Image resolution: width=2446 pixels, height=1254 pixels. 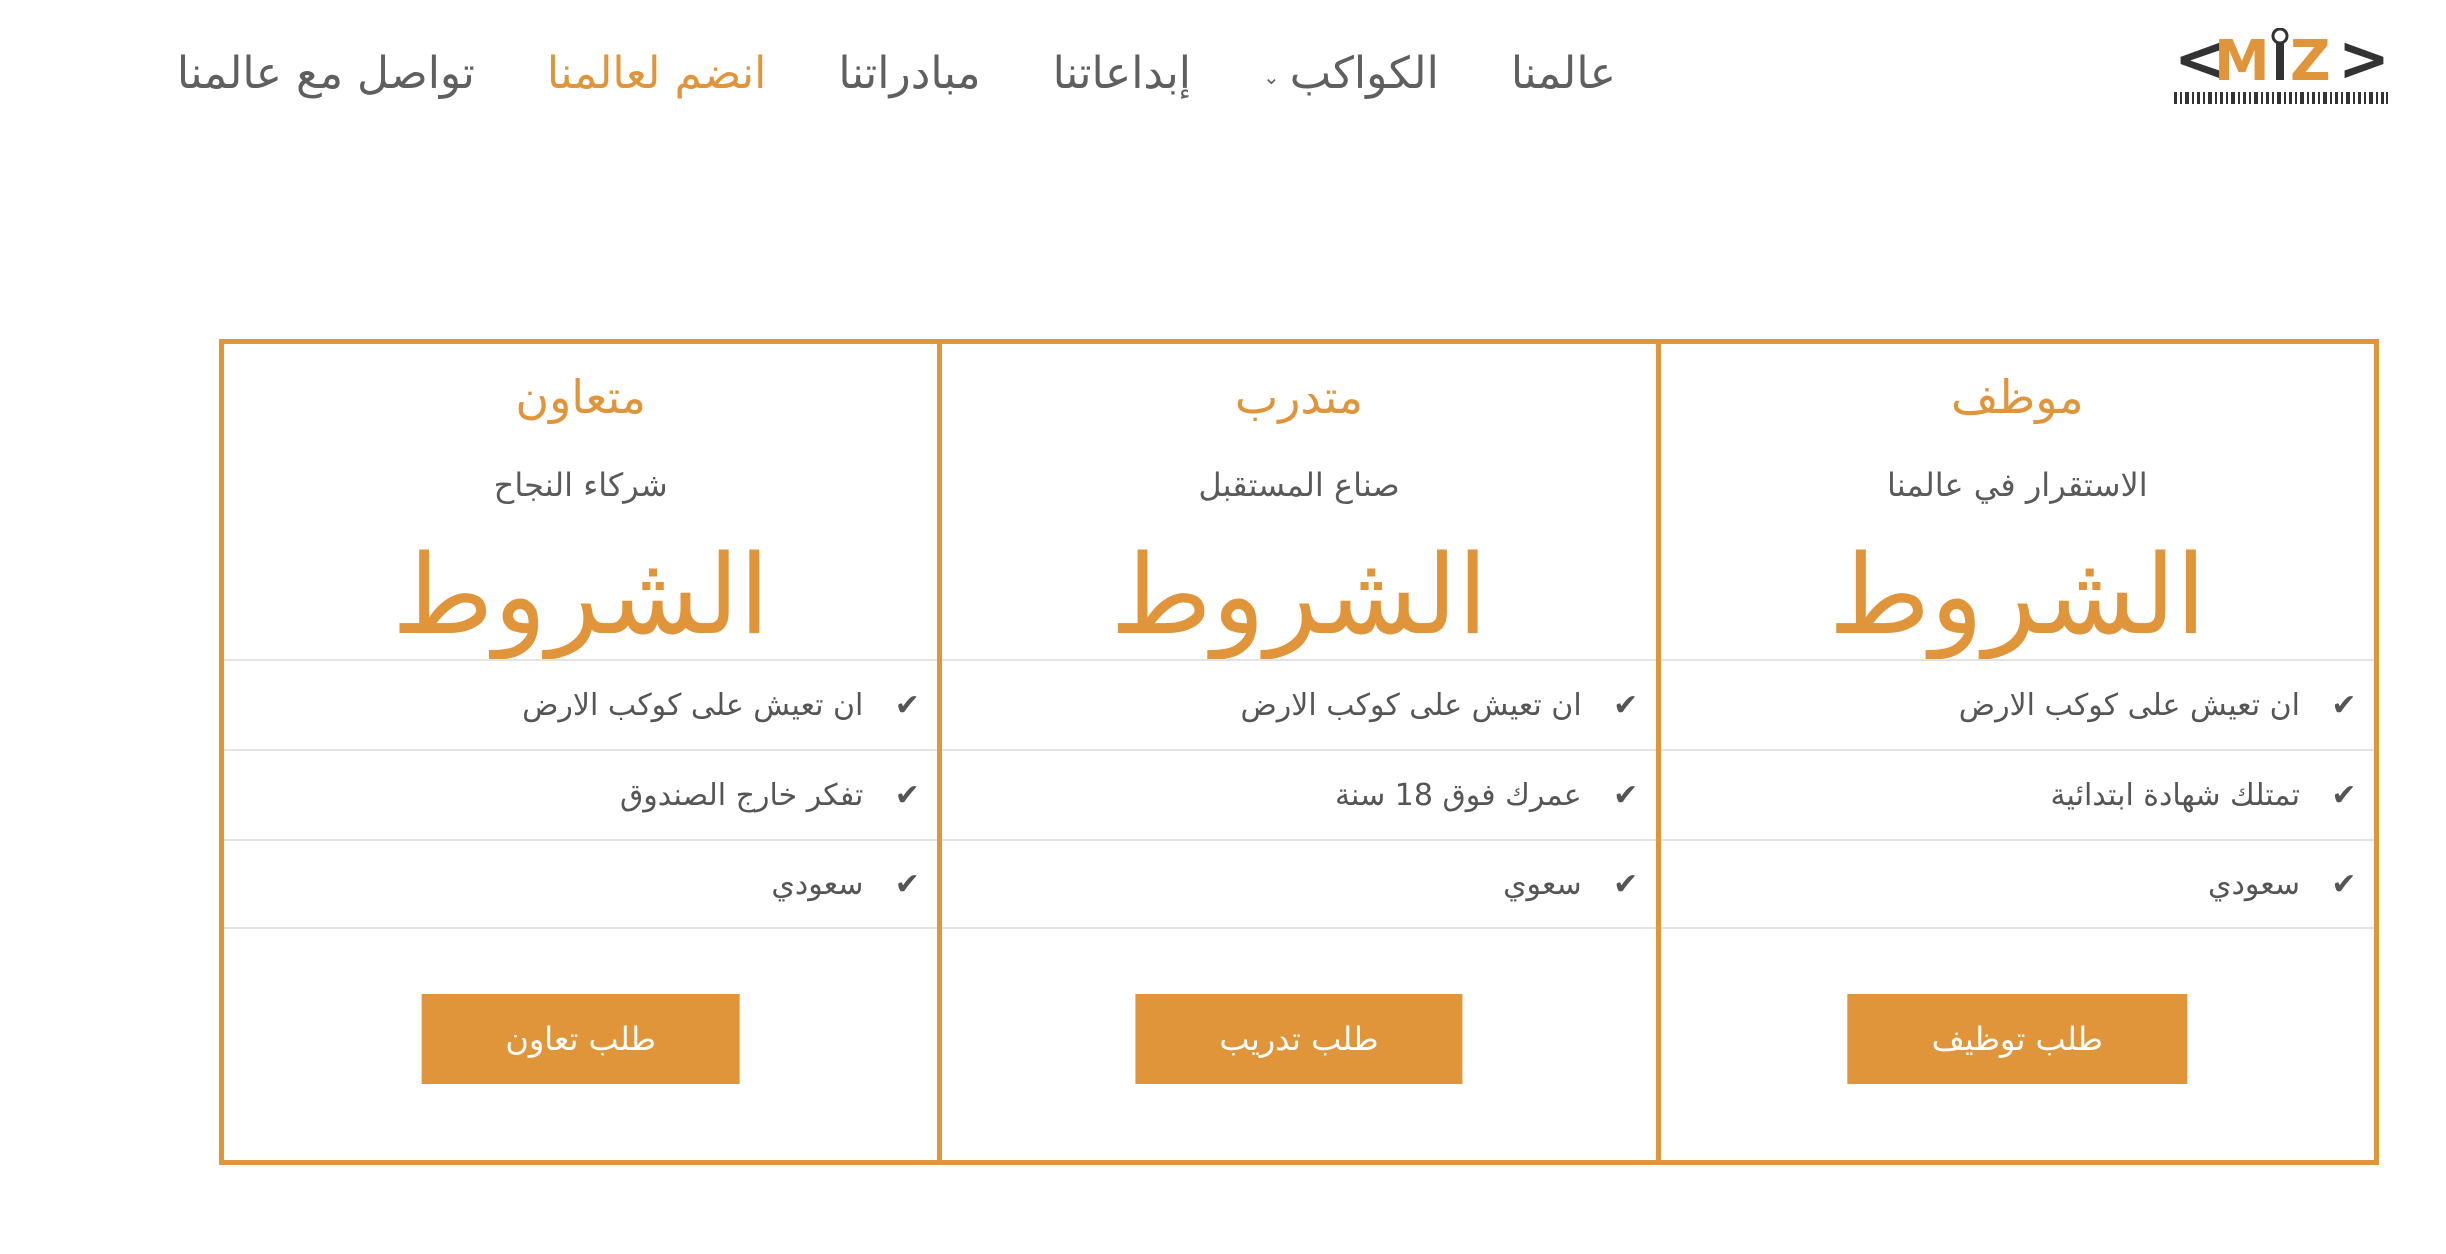 I want to click on feature-text: سعوي, so click(x=1542, y=884).